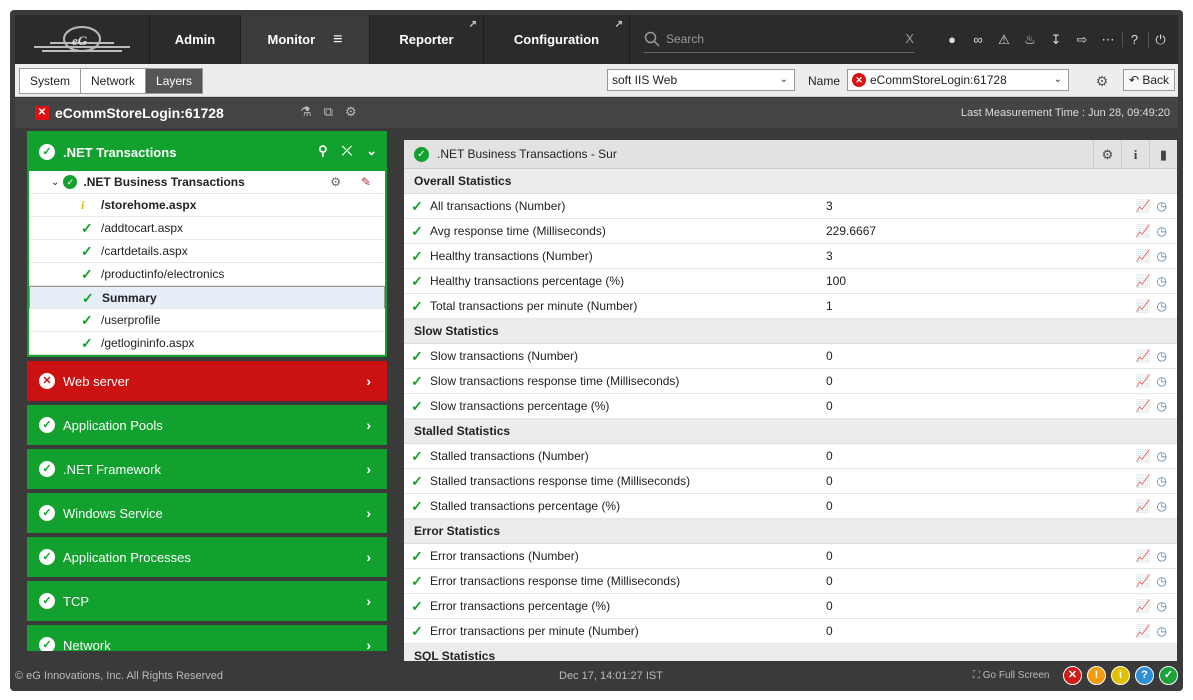 Image resolution: width=1193 pixels, height=700 pixels. Describe the element at coordinates (1135, 154) in the screenshot. I see `info-icon: i` at that location.